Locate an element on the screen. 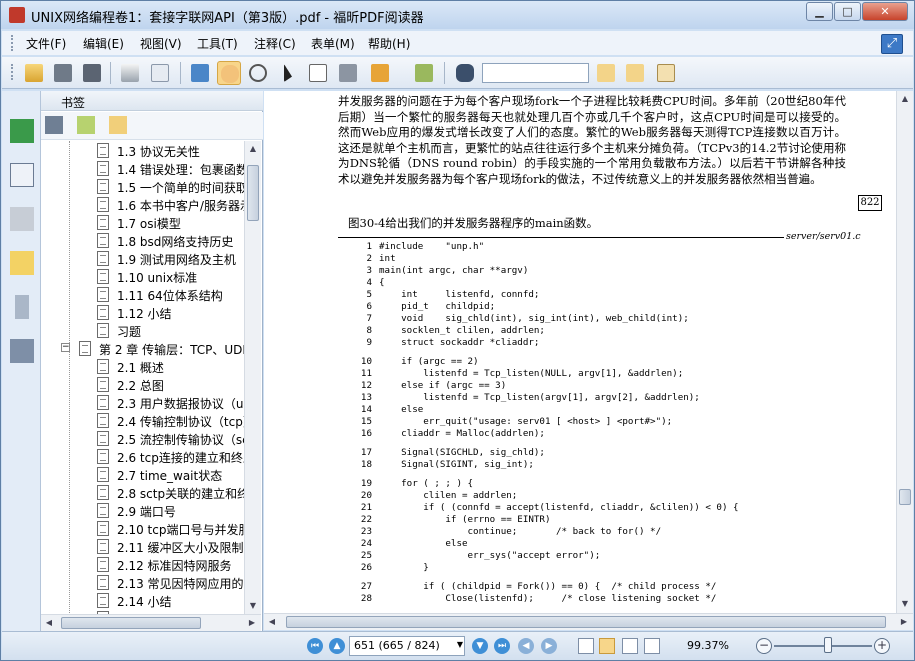 This screenshot has width=915, height=661. rms-icon is located at coordinates (380, 73).